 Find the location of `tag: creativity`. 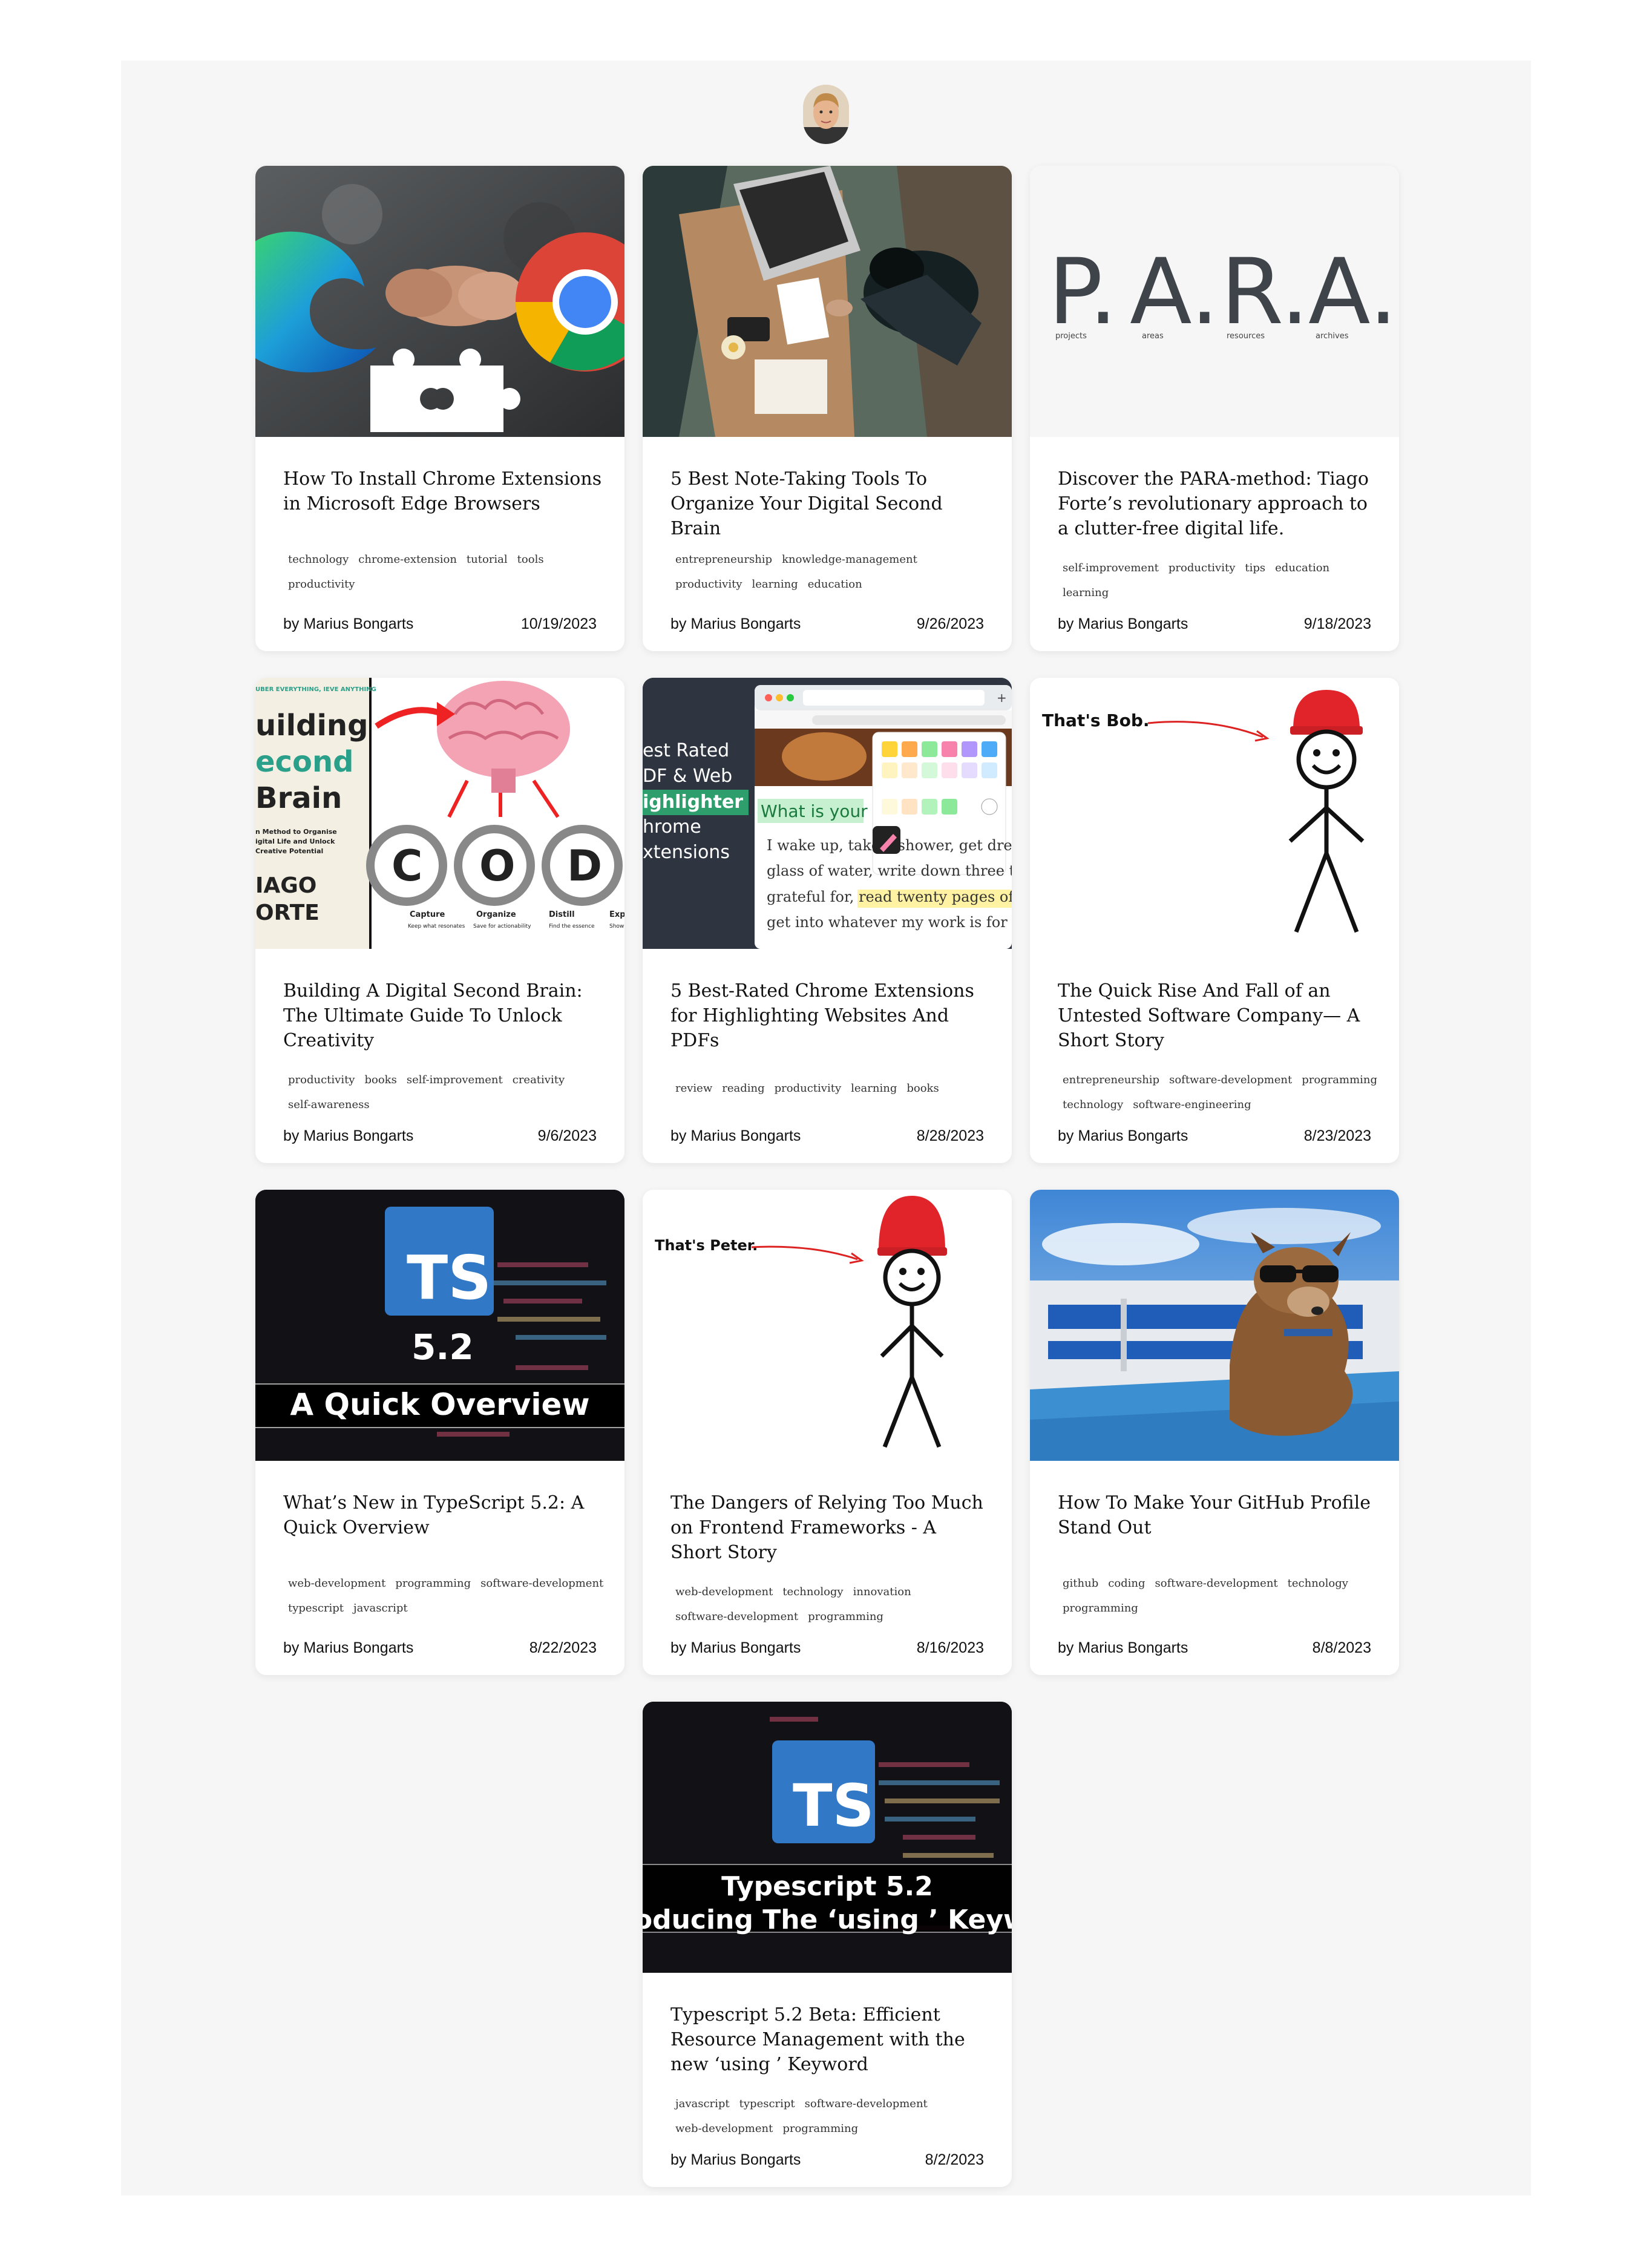

tag: creativity is located at coordinates (539, 1079).